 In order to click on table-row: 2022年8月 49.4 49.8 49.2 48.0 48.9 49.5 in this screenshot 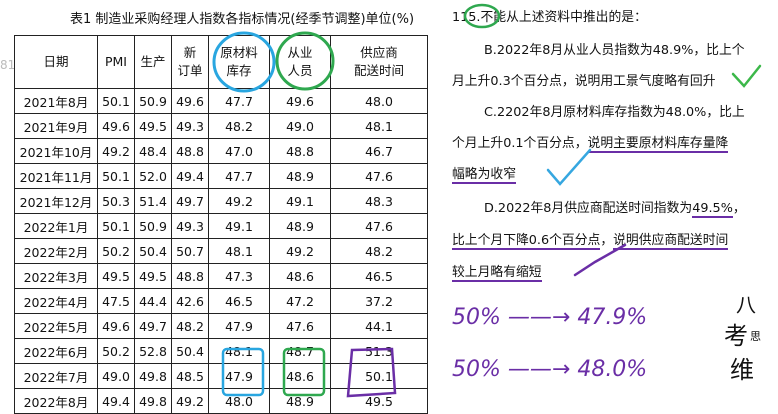, I will do `click(221, 401)`.